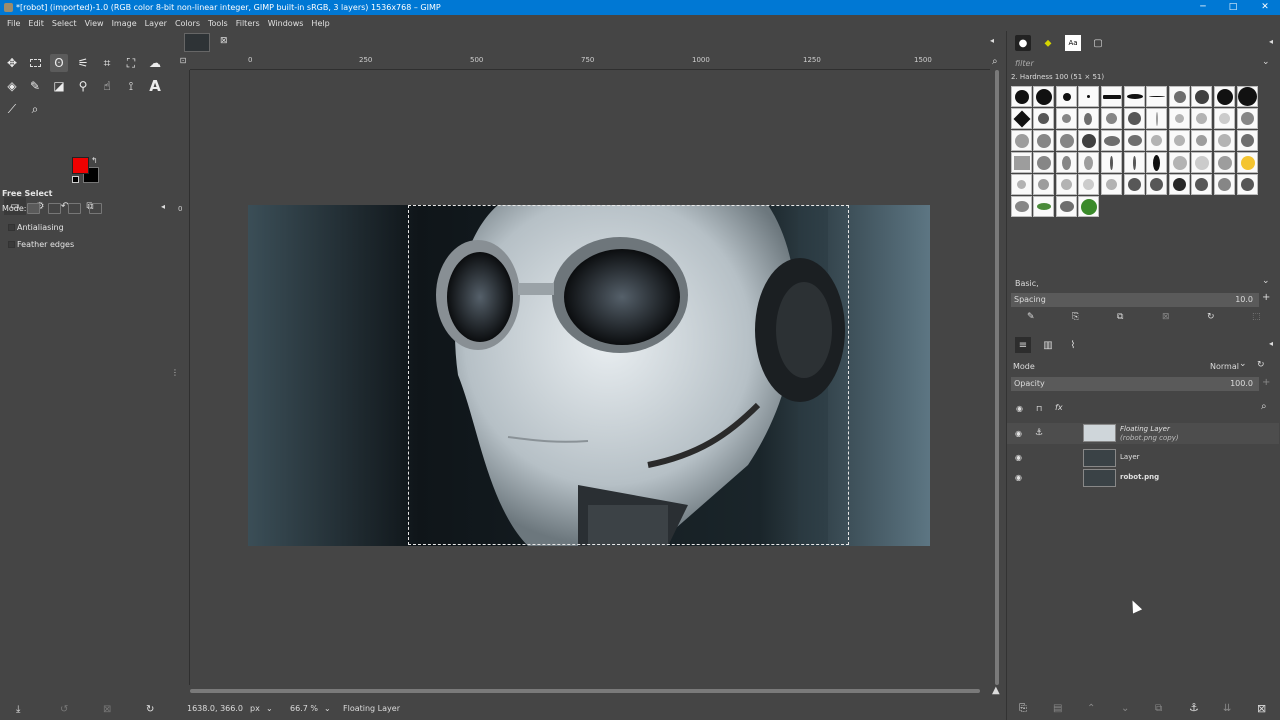 This screenshot has height=720, width=1280. What do you see at coordinates (13, 23) in the screenshot?
I see `menu-file: File` at bounding box center [13, 23].